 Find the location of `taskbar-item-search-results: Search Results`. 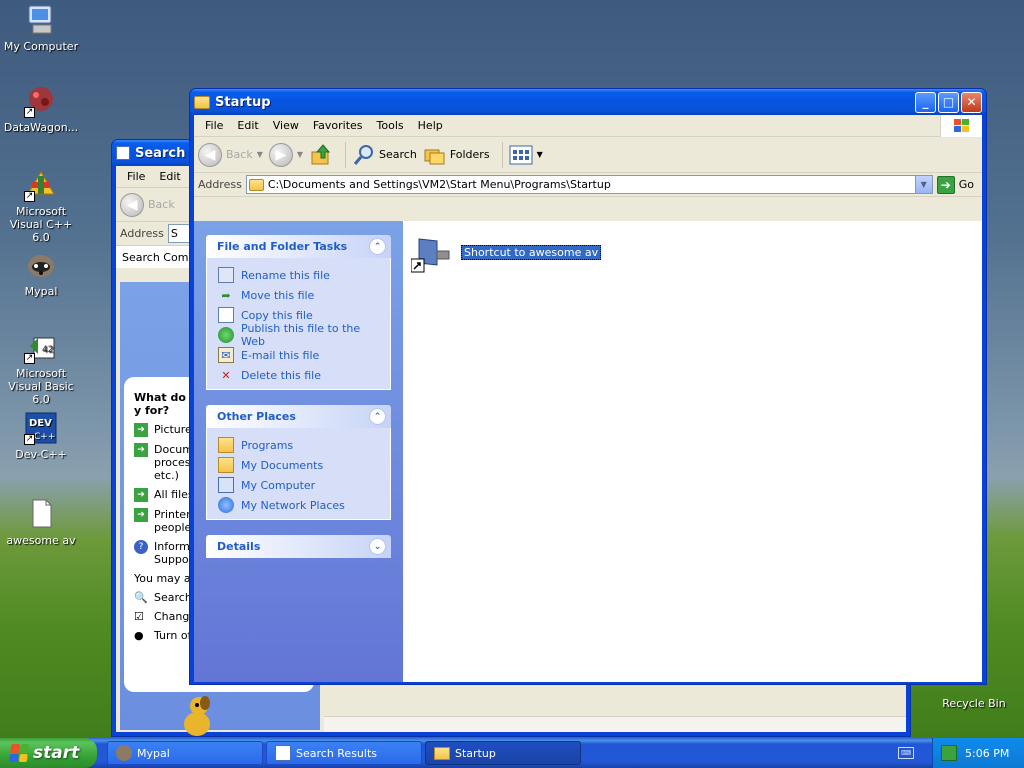

taskbar-item-search-results: Search Results is located at coordinates (344, 753).